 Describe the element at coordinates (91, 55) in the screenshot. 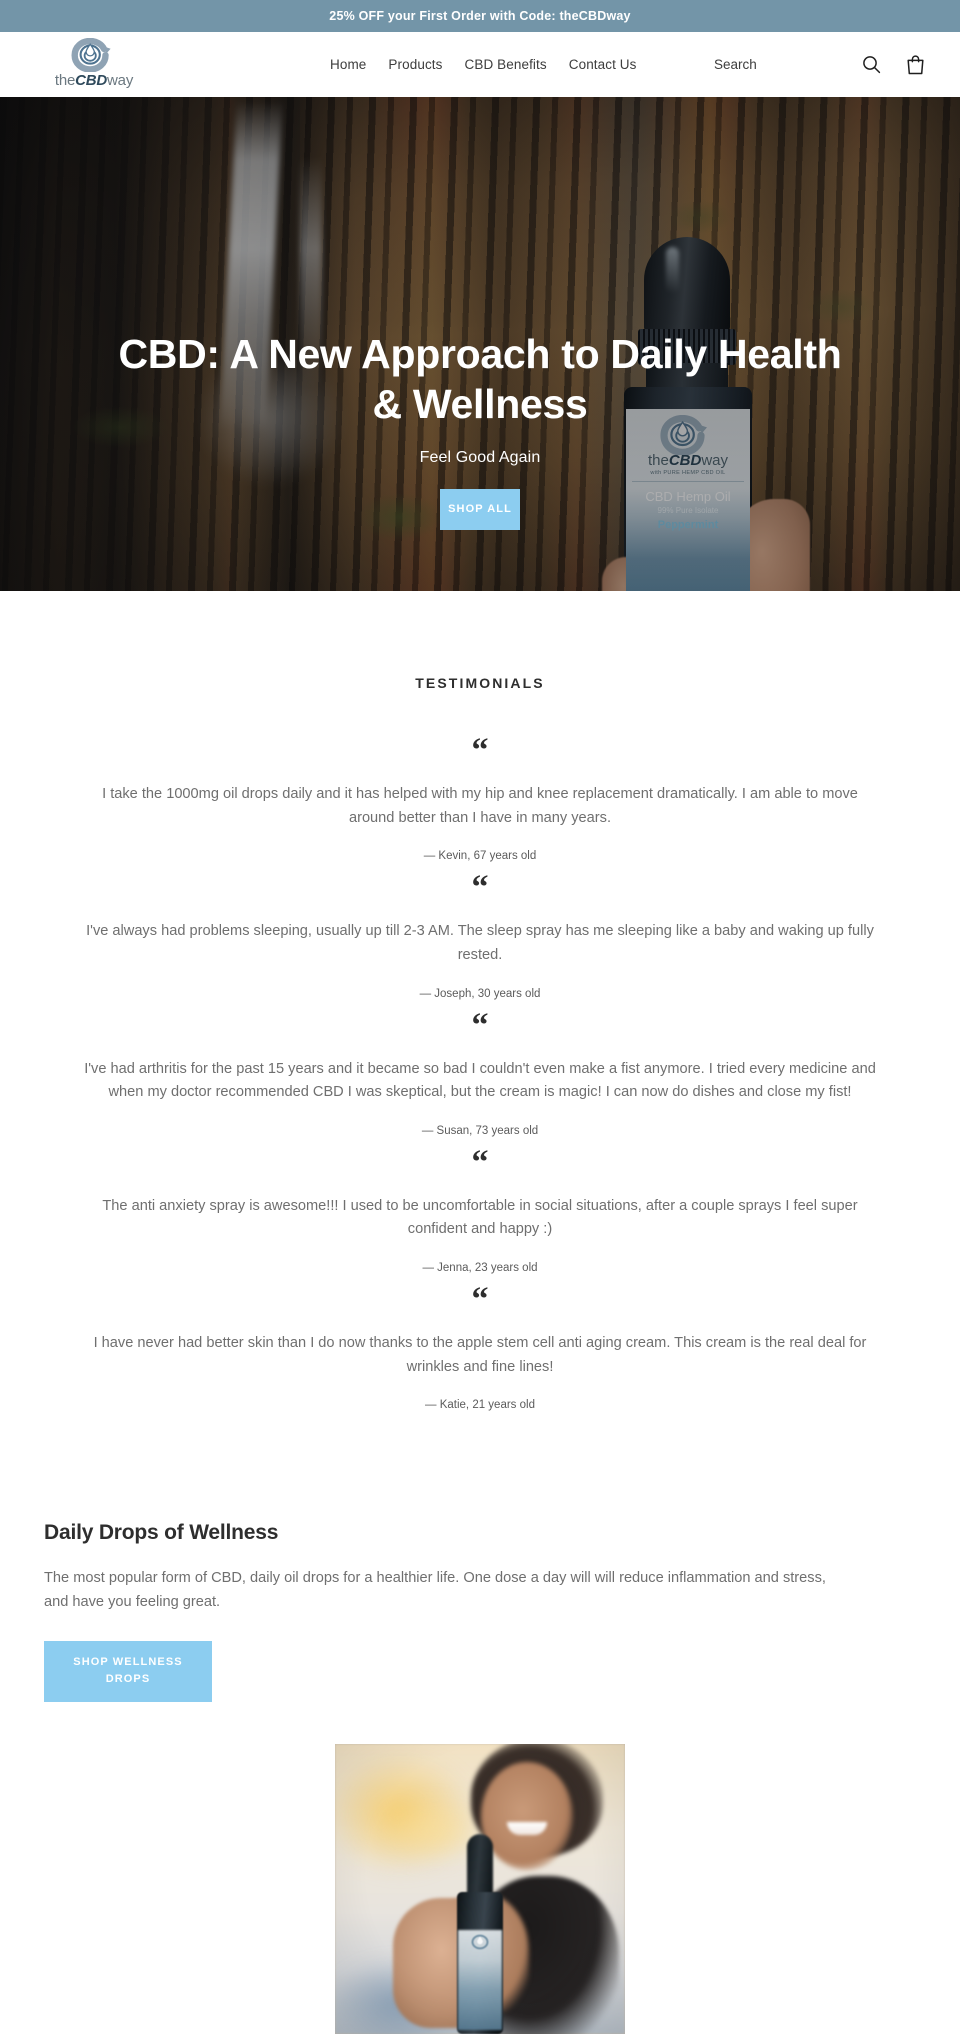

I see `cbd-swirl-droplet-logo-icon` at that location.